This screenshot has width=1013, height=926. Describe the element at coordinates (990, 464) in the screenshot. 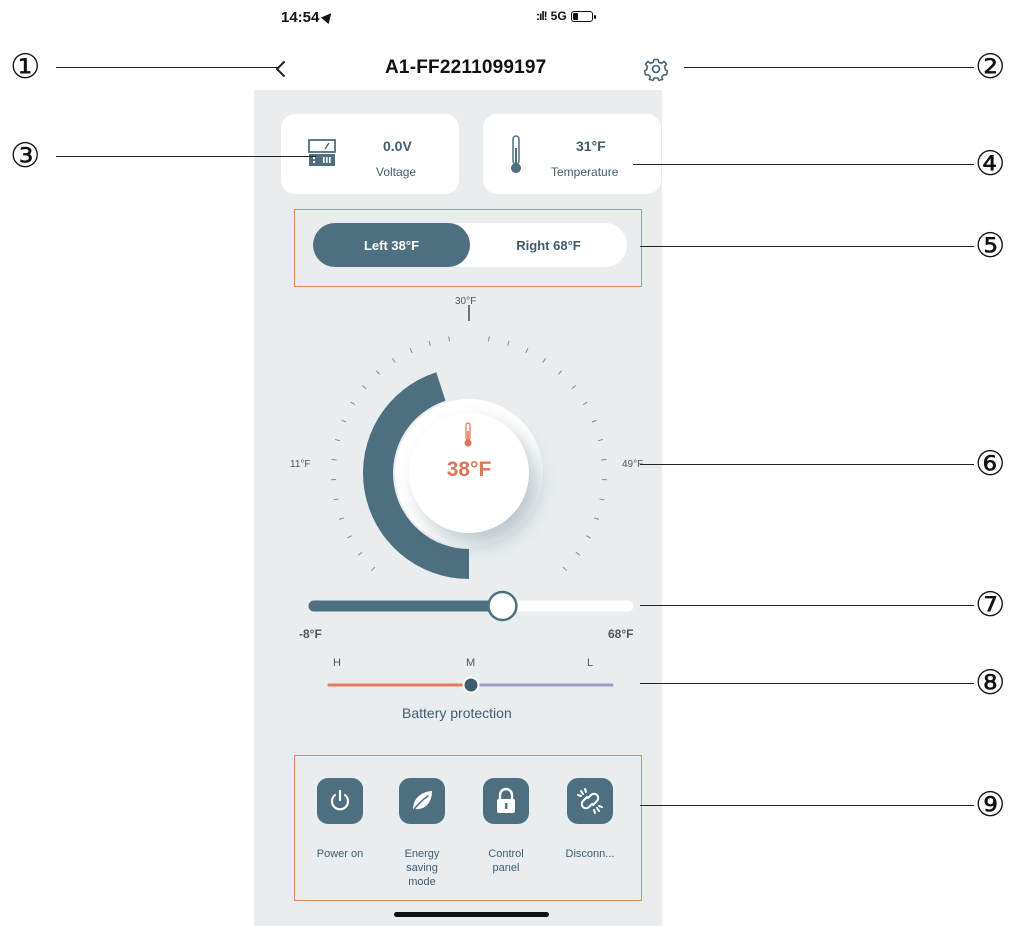

I see `callout-6: ⑥` at that location.